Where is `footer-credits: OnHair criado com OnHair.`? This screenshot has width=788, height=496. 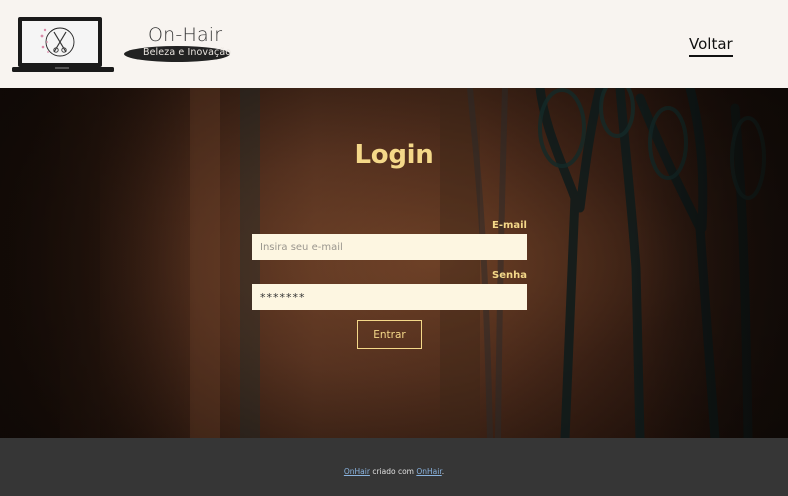
footer-credits: OnHair criado com OnHair. is located at coordinates (394, 471).